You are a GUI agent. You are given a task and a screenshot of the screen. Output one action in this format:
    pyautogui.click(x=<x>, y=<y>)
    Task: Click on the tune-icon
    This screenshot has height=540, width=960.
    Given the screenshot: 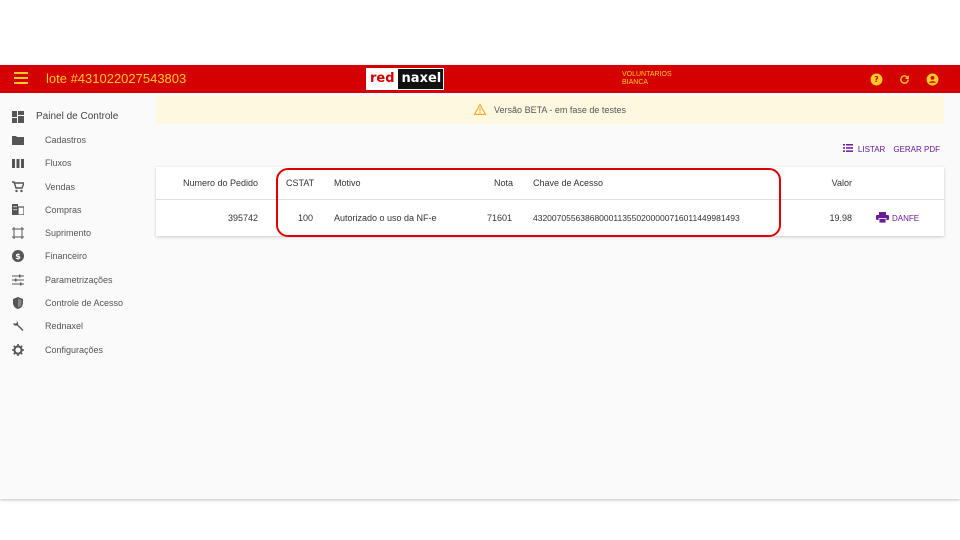 What is the action you would take?
    pyautogui.click(x=18, y=280)
    